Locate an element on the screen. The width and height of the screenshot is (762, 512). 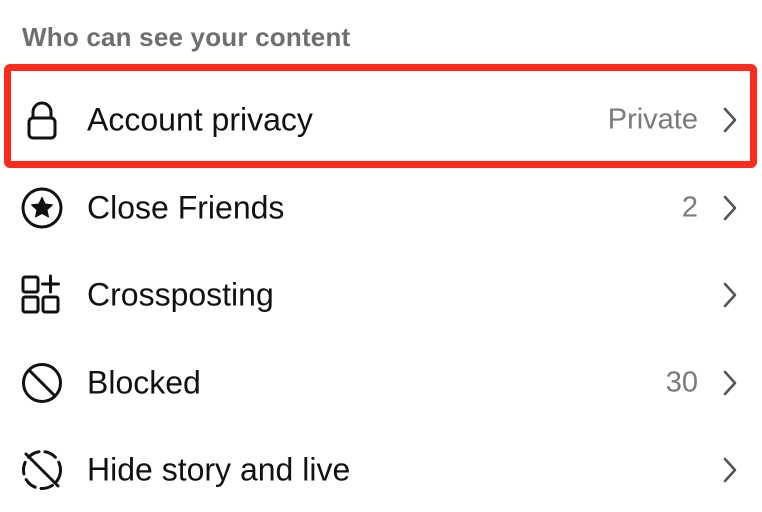
crossposting-icon is located at coordinates (42, 295).